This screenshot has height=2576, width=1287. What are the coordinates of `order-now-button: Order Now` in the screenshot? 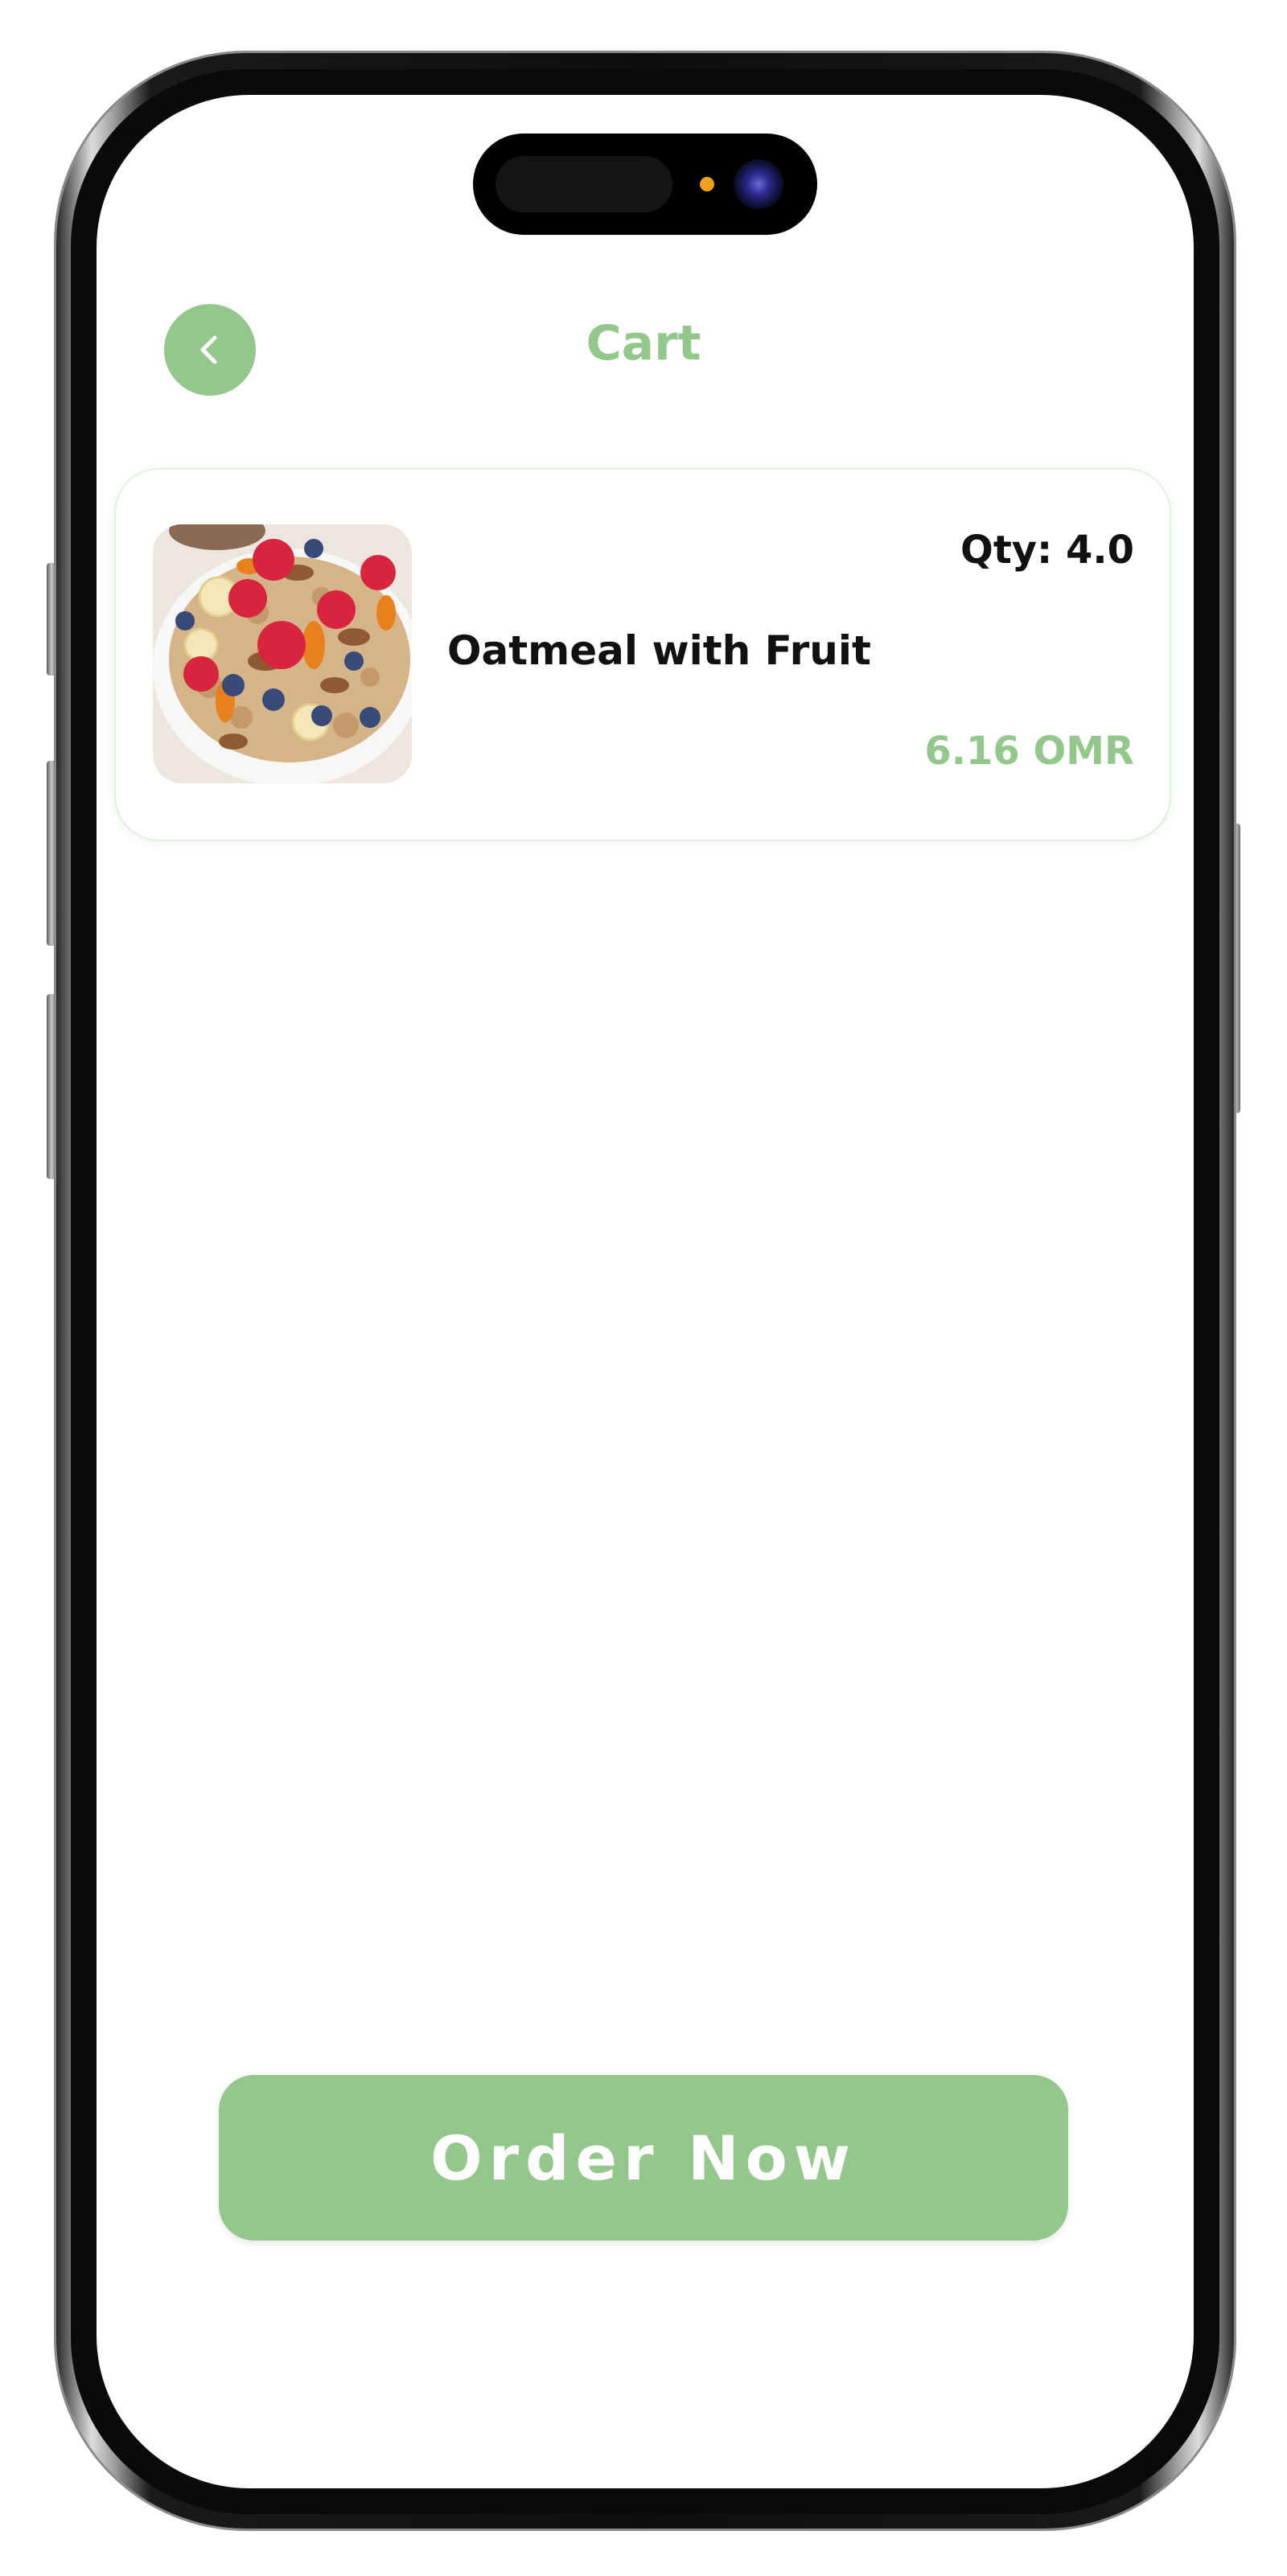 It's located at (643, 2158).